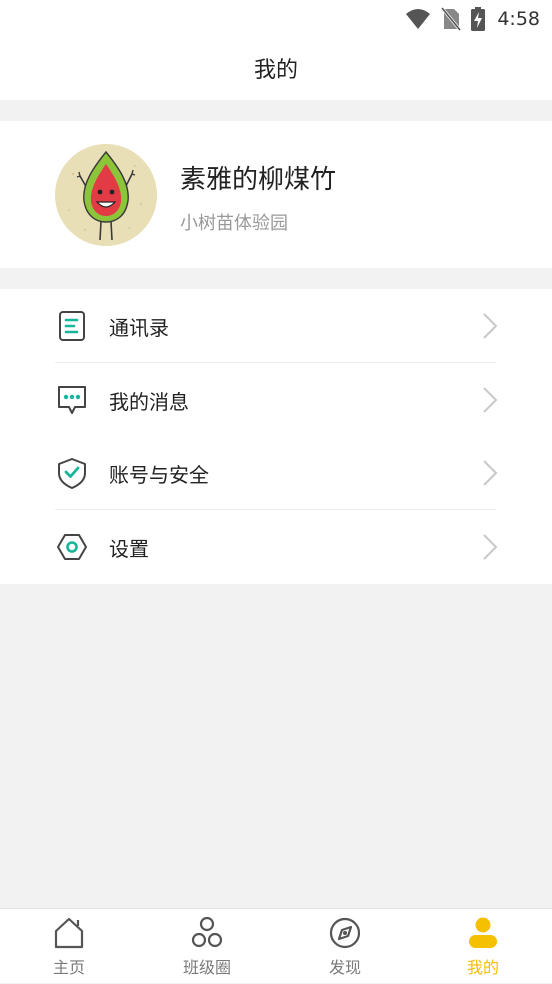 The image size is (552, 984). I want to click on menu-item-label: 我的消息, so click(149, 402).